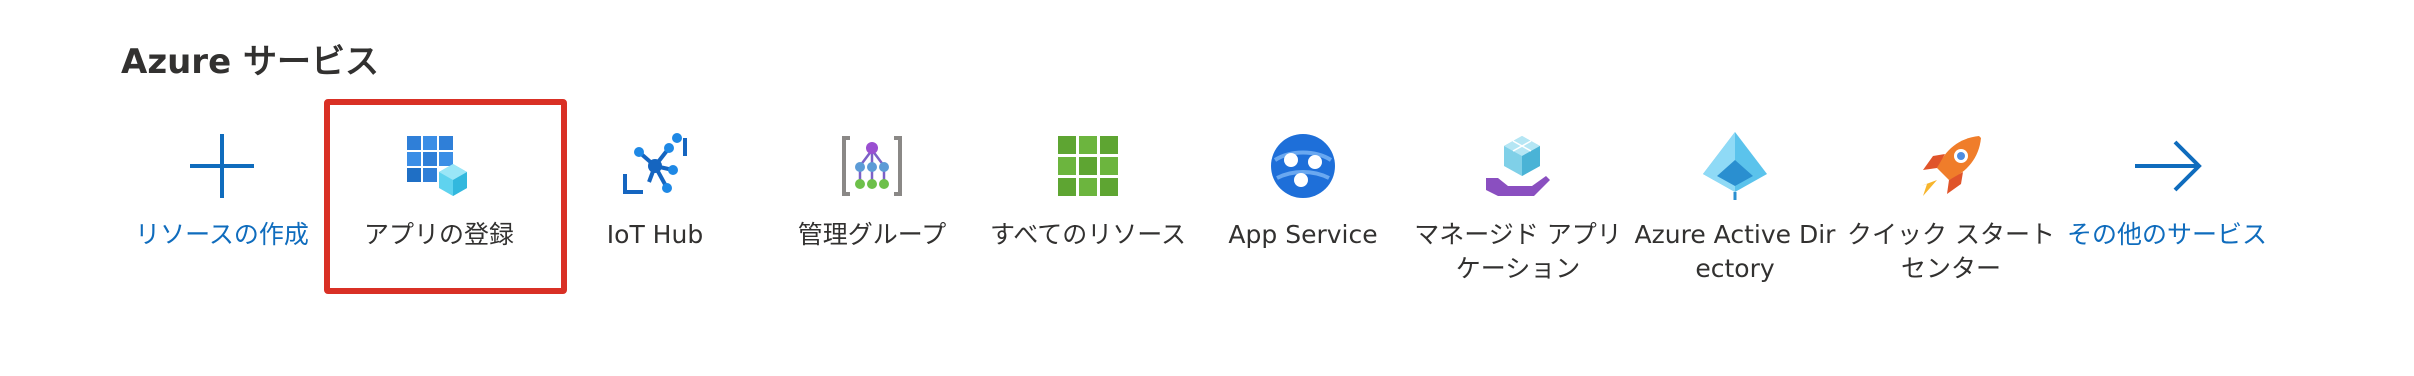 Image resolution: width=2414 pixels, height=376 pixels. Describe the element at coordinates (1088, 166) in the screenshot. I see `all-resources-icon` at that location.